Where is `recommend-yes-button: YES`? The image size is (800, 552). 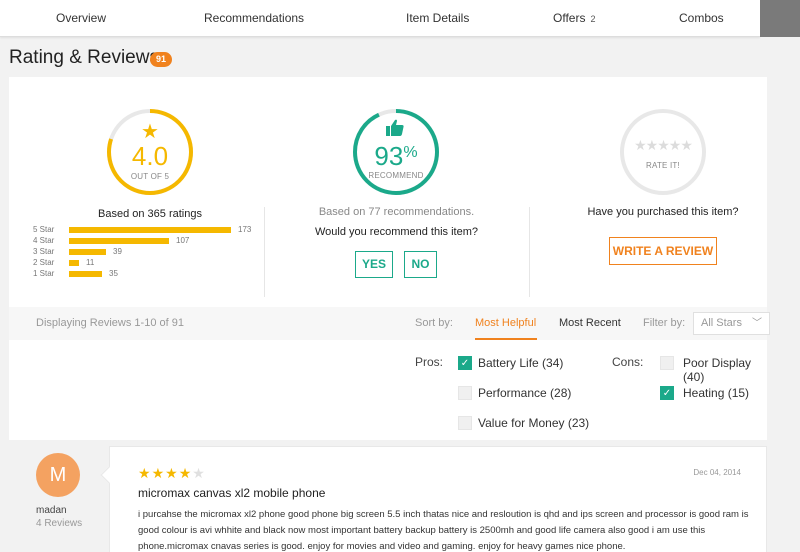 recommend-yes-button: YES is located at coordinates (374, 264).